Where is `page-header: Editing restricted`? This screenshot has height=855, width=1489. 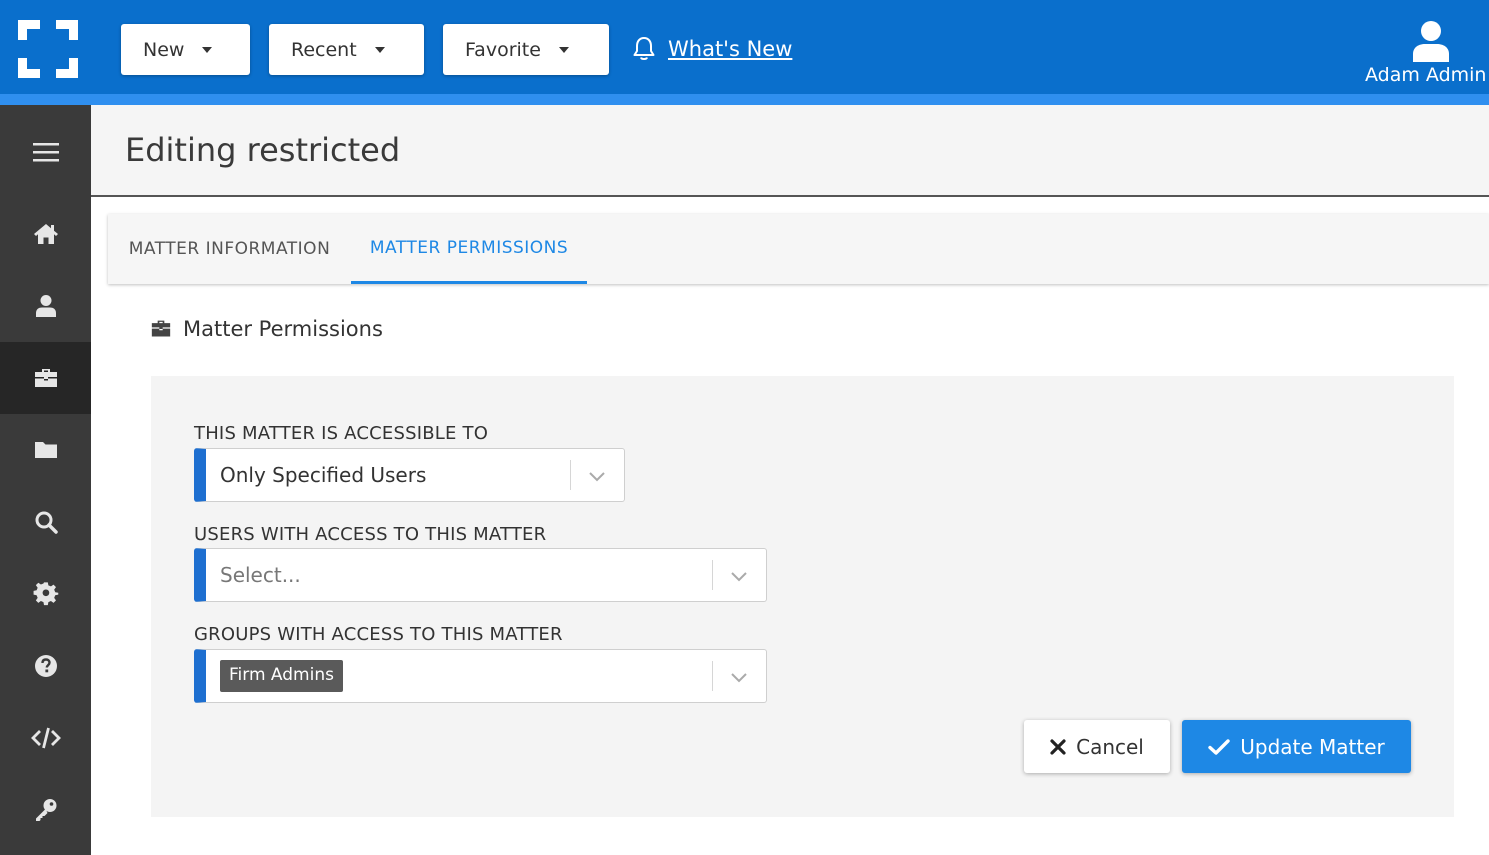
page-header: Editing restricted is located at coordinates (790, 151).